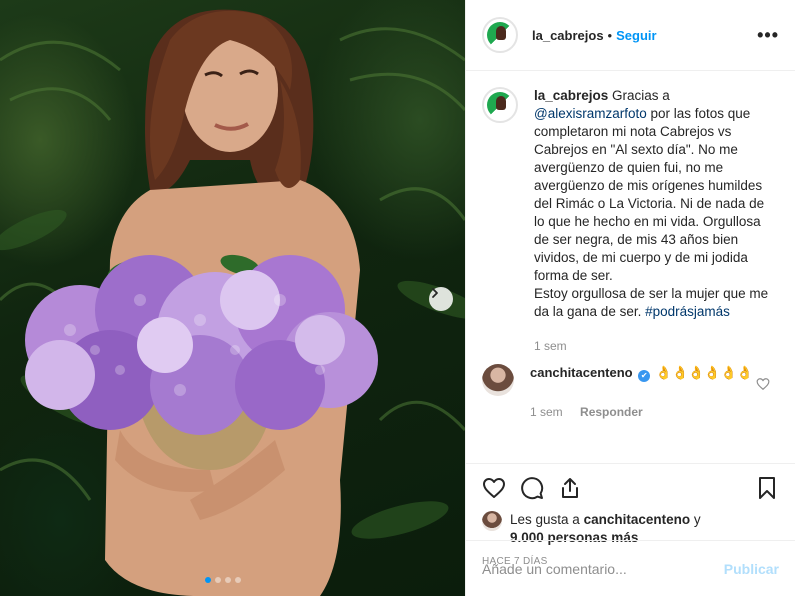  I want to click on commenter-username: canchitacenteno, so click(581, 372).